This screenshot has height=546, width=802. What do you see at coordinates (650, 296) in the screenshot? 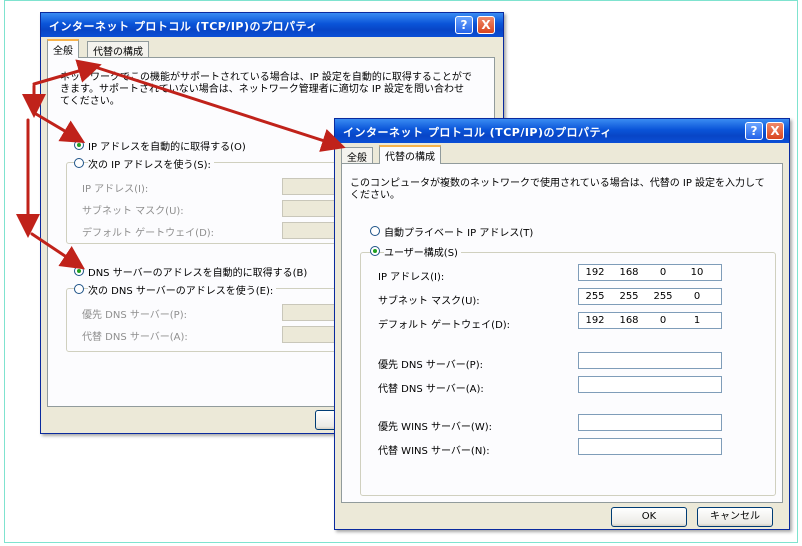
I see `front-subnet-field: 255 255 255 0` at bounding box center [650, 296].